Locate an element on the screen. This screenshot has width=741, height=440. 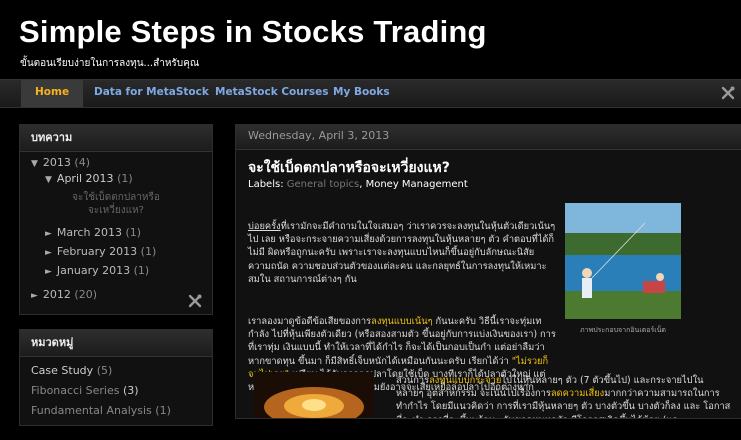
highlight-link: ลงทุนแบบกระจาย is located at coordinates (465, 380).